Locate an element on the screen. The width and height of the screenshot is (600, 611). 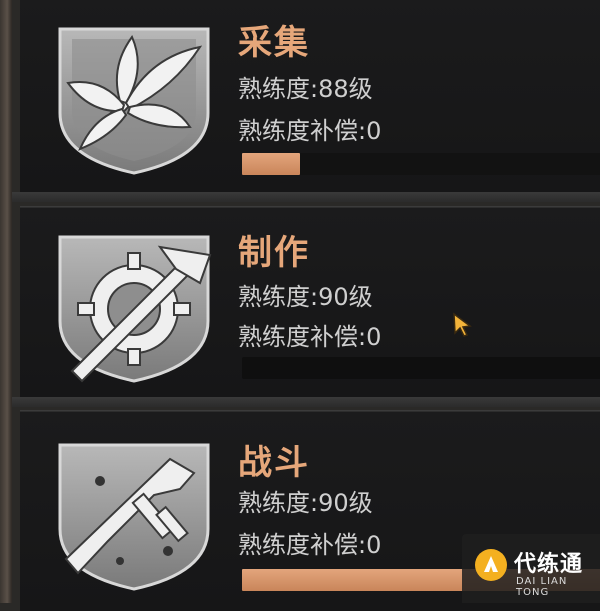
logo-icon is located at coordinates (491, 565).